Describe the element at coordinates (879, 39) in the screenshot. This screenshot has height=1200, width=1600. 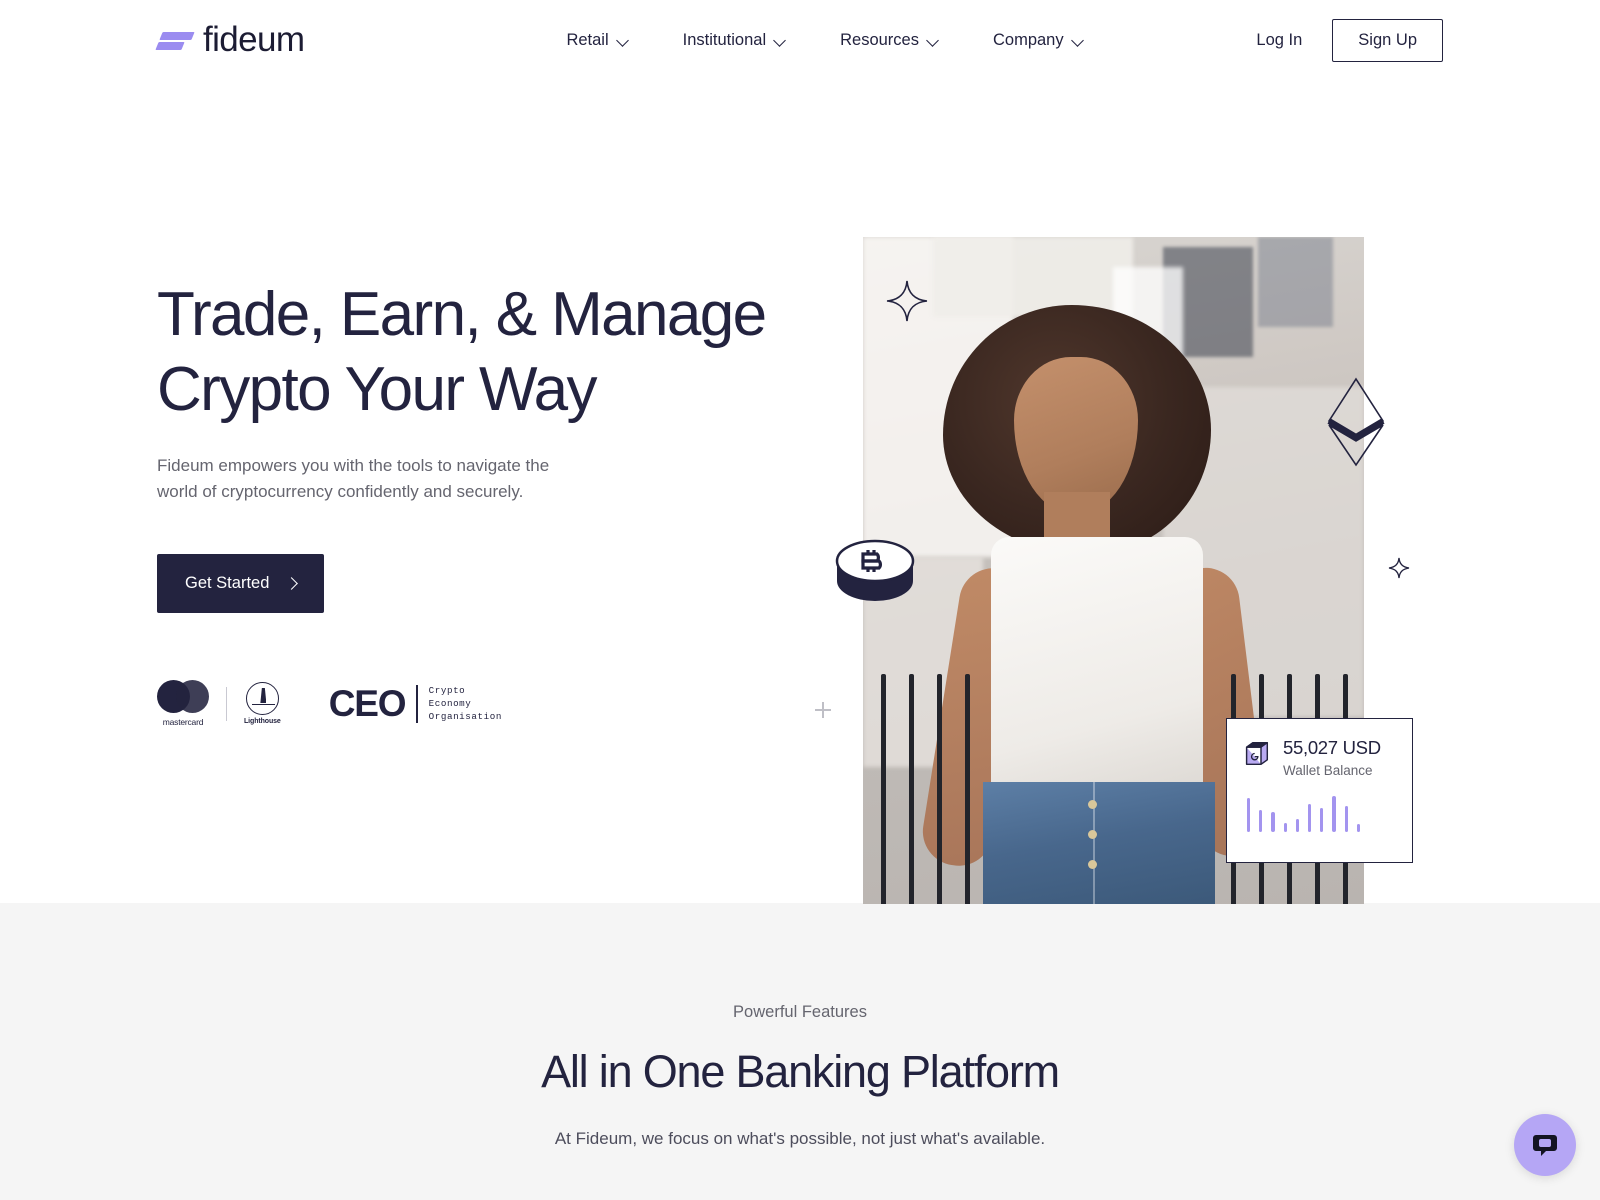
I see `nav-label: Resources` at that location.